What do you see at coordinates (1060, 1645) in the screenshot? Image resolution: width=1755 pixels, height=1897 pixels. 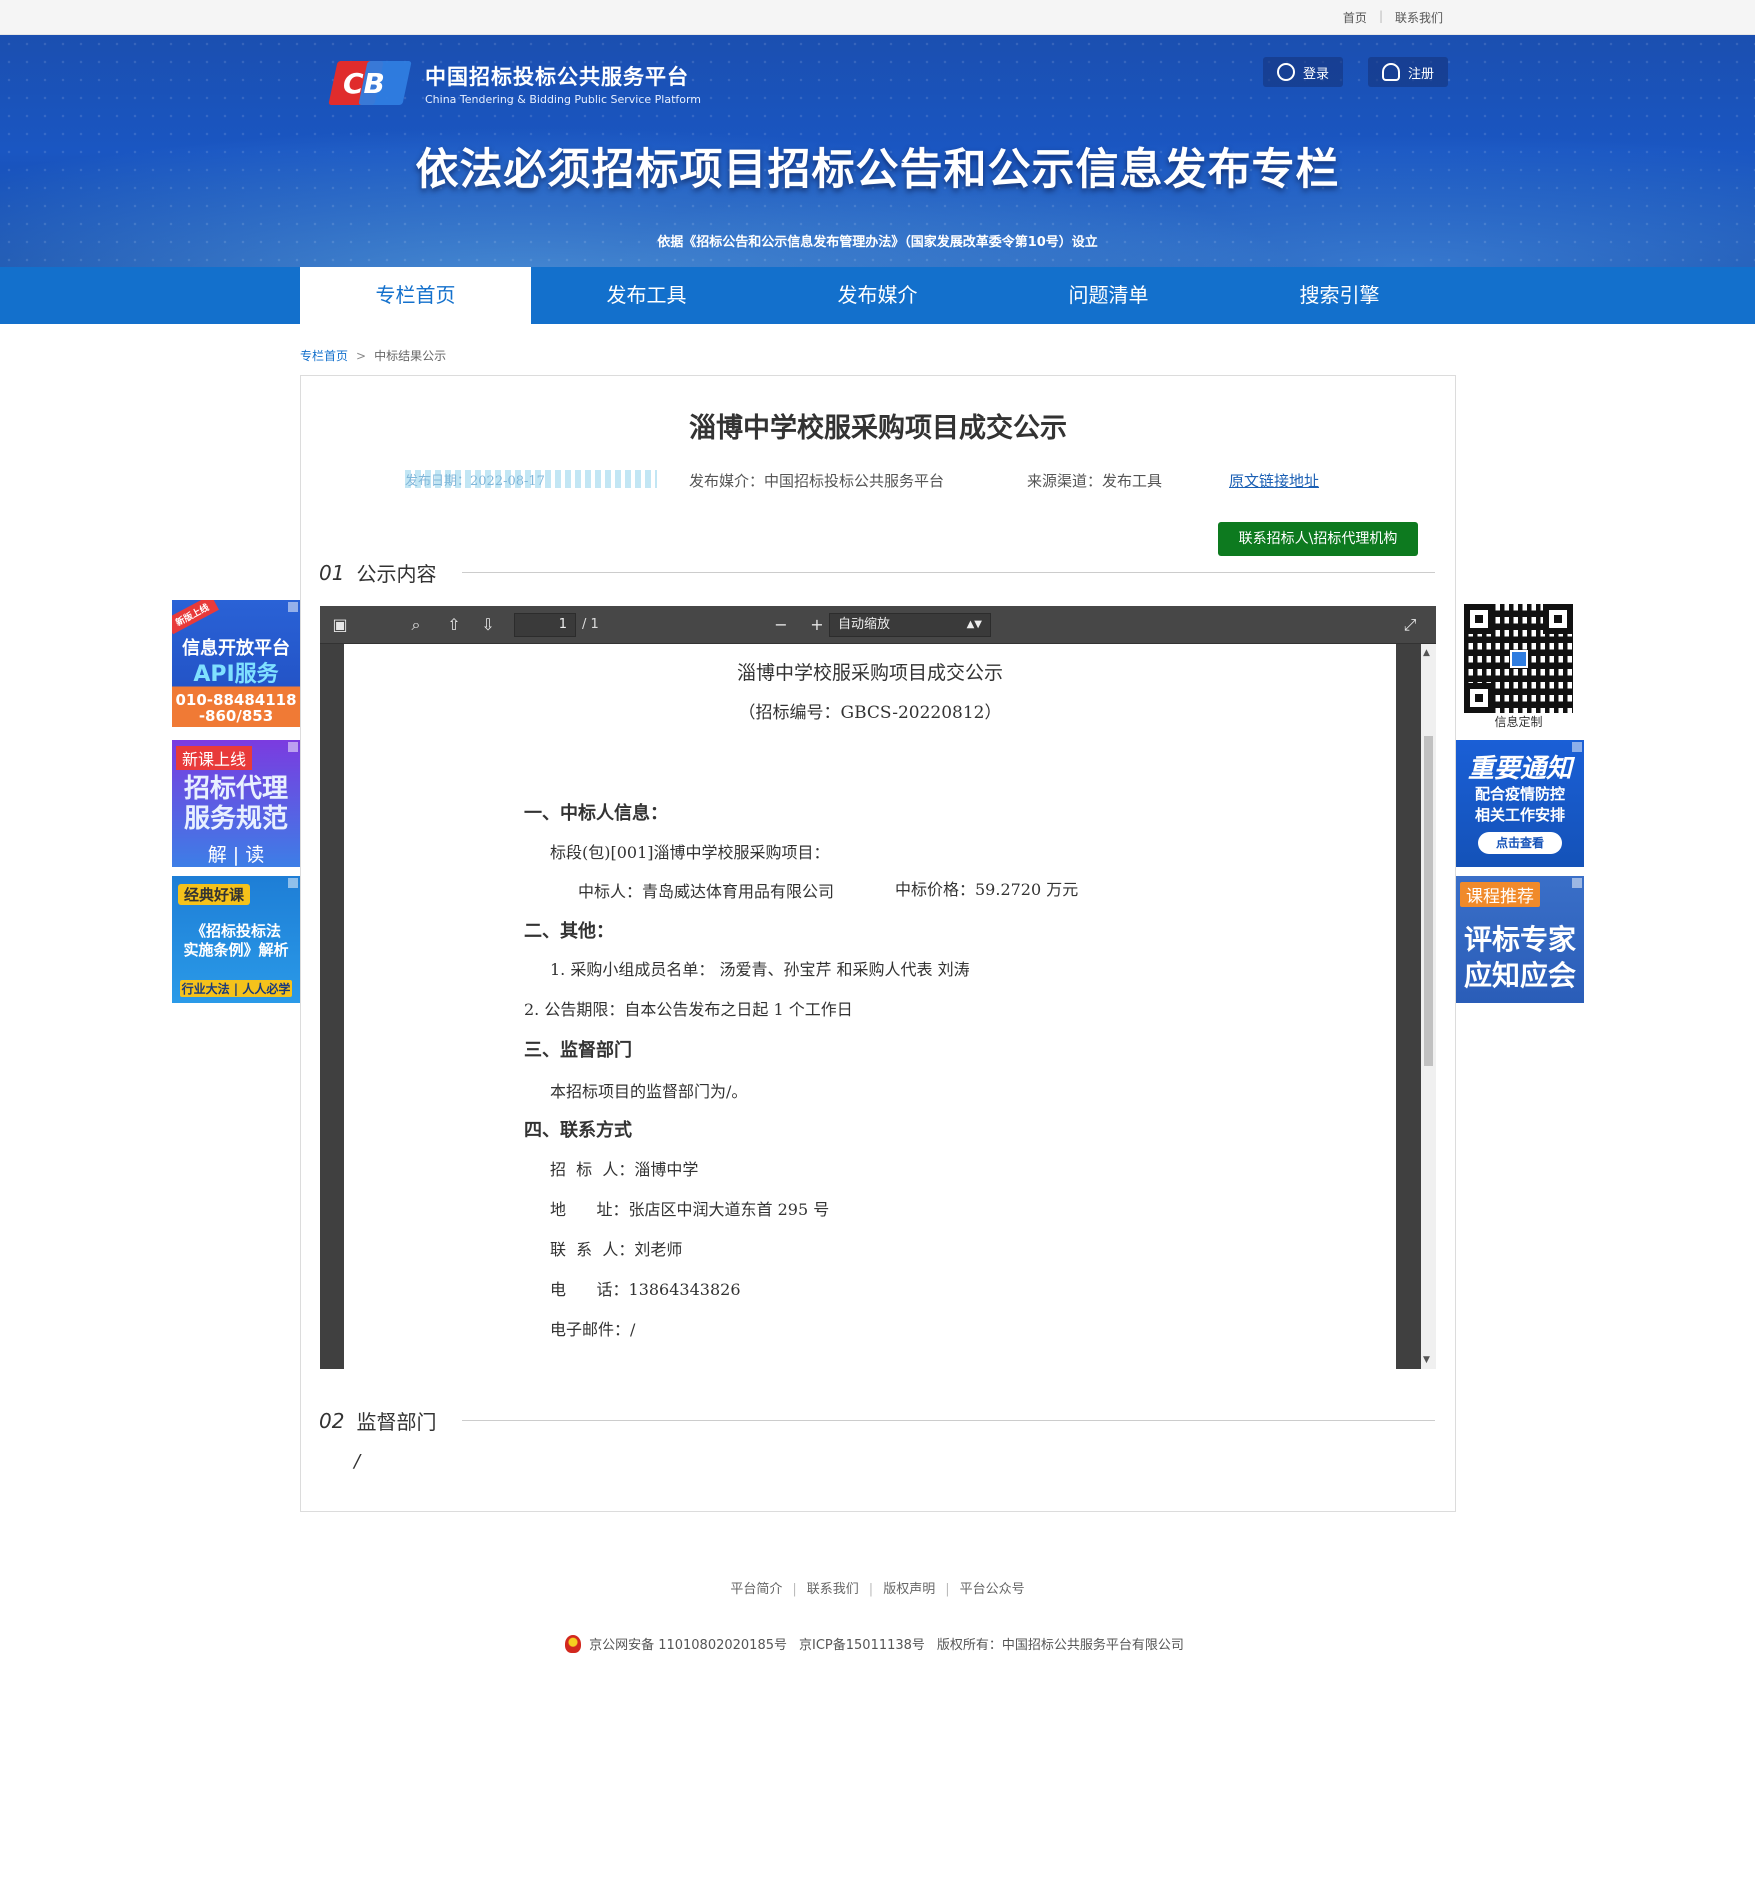 I see `copyright-text: 版权所有：中国招标公共服务平台有限公司` at bounding box center [1060, 1645].